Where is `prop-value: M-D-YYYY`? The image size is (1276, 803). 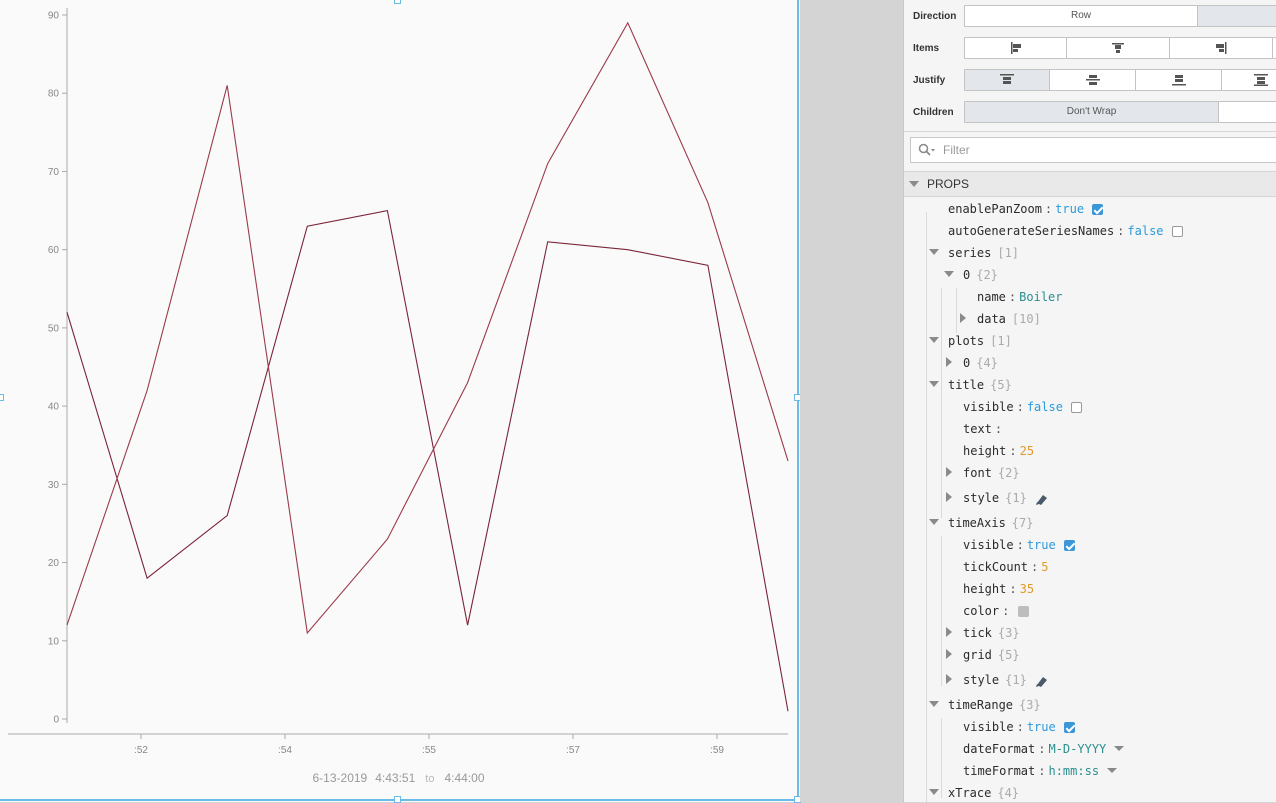 prop-value: M-D-YYYY is located at coordinates (1077, 749).